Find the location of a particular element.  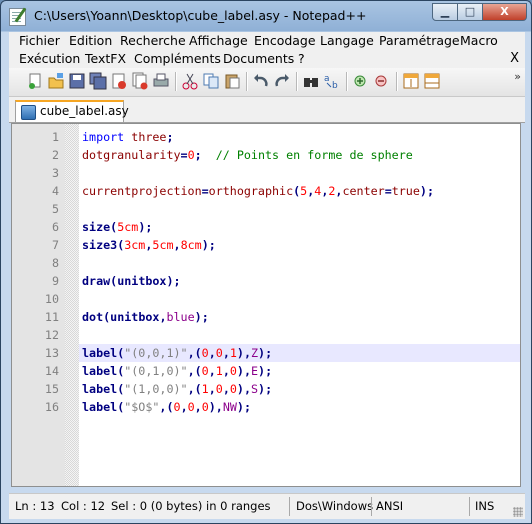

line-number: 6 is located at coordinates (55, 227).